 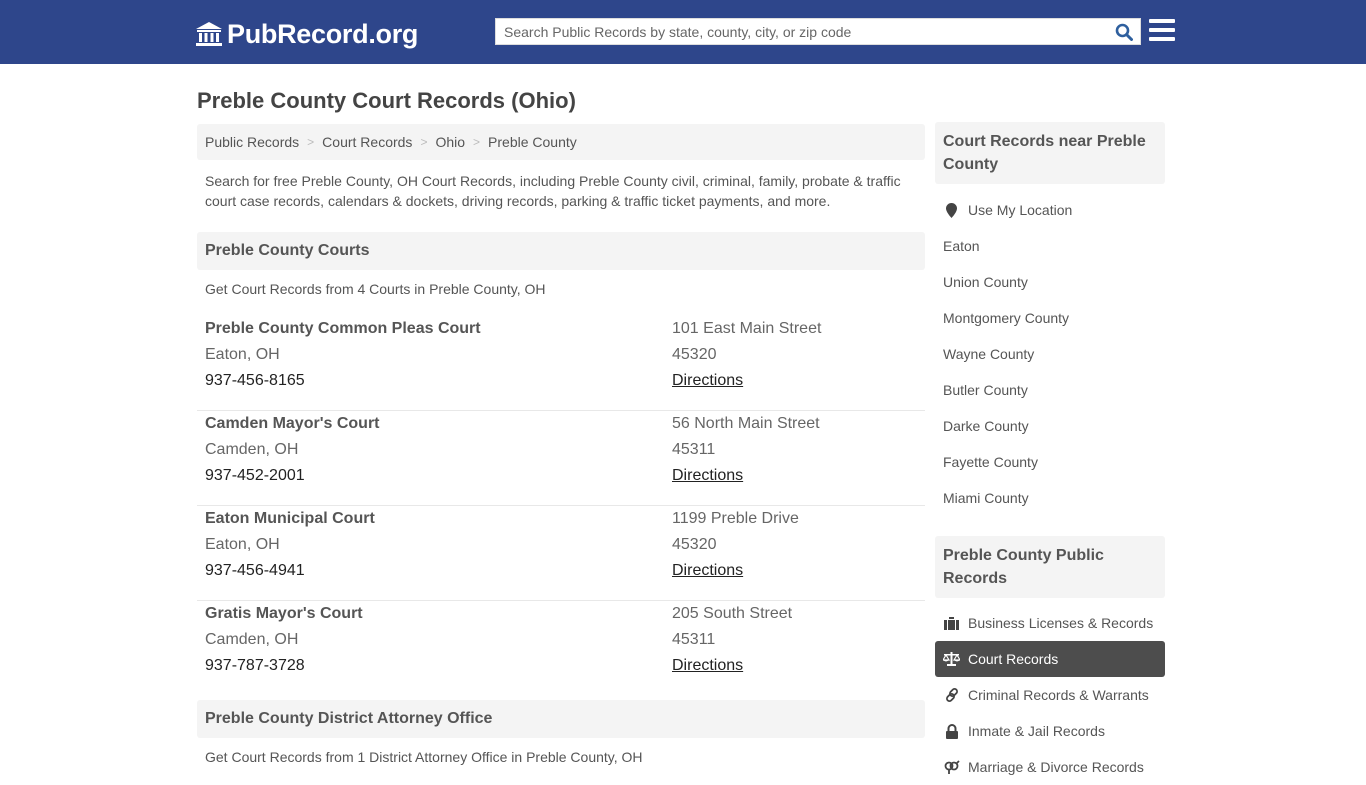 What do you see at coordinates (343, 381) in the screenshot?
I see `court-phone: 937-456-8165` at bounding box center [343, 381].